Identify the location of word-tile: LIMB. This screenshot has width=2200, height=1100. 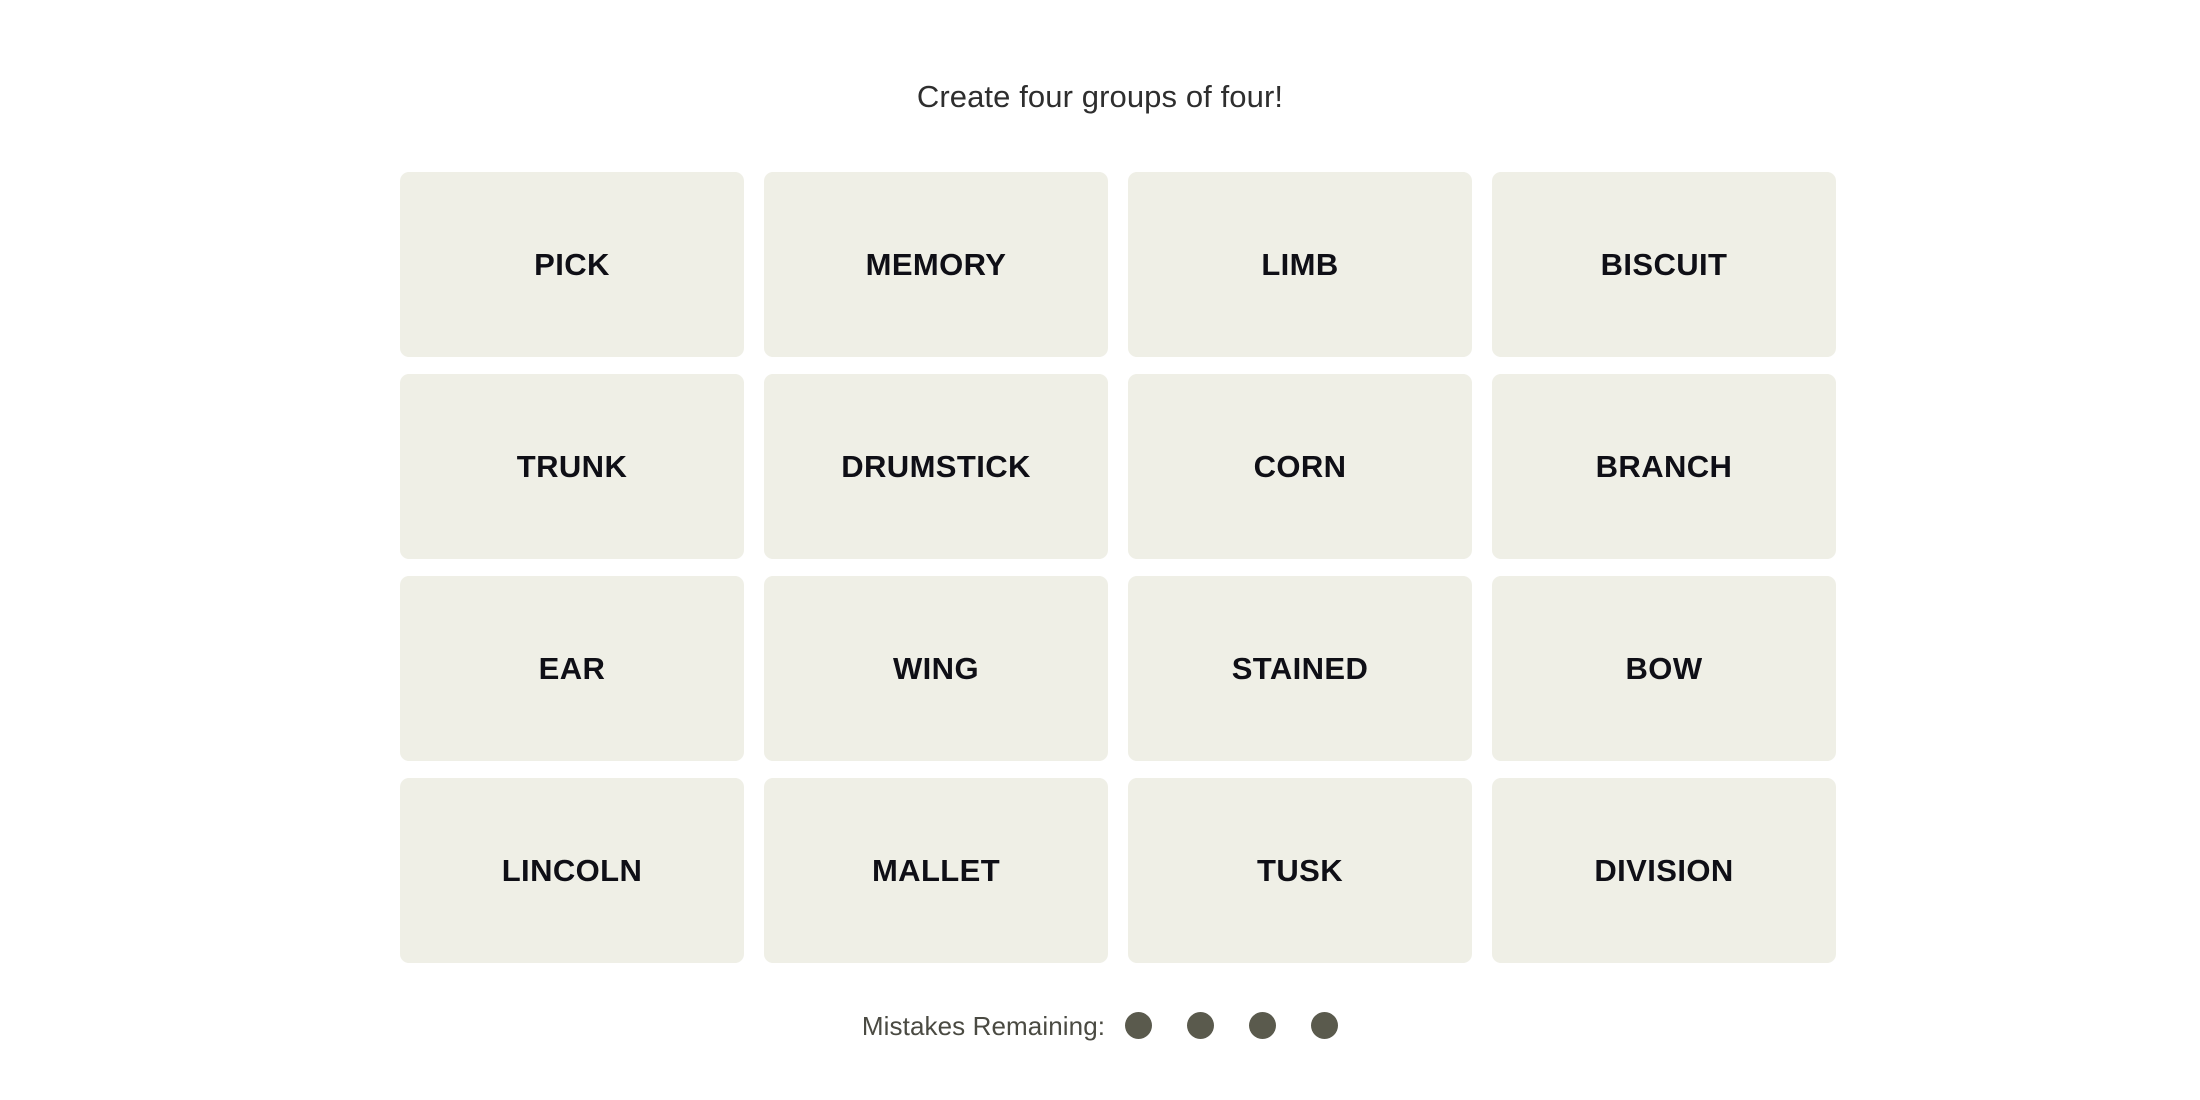
(1300, 264).